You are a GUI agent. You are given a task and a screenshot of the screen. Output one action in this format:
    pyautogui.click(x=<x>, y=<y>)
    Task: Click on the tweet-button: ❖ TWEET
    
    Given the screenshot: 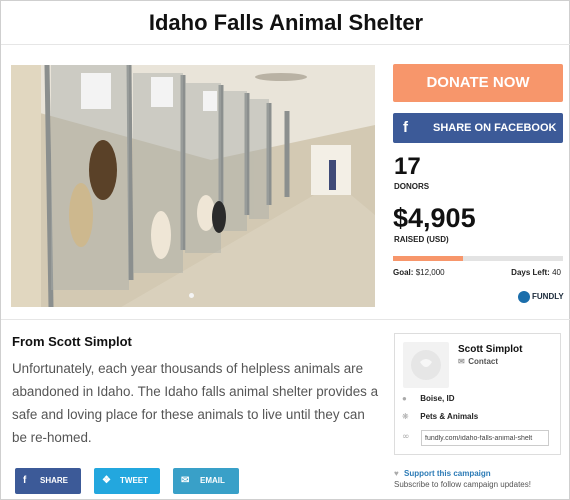 What is the action you would take?
    pyautogui.click(x=127, y=481)
    